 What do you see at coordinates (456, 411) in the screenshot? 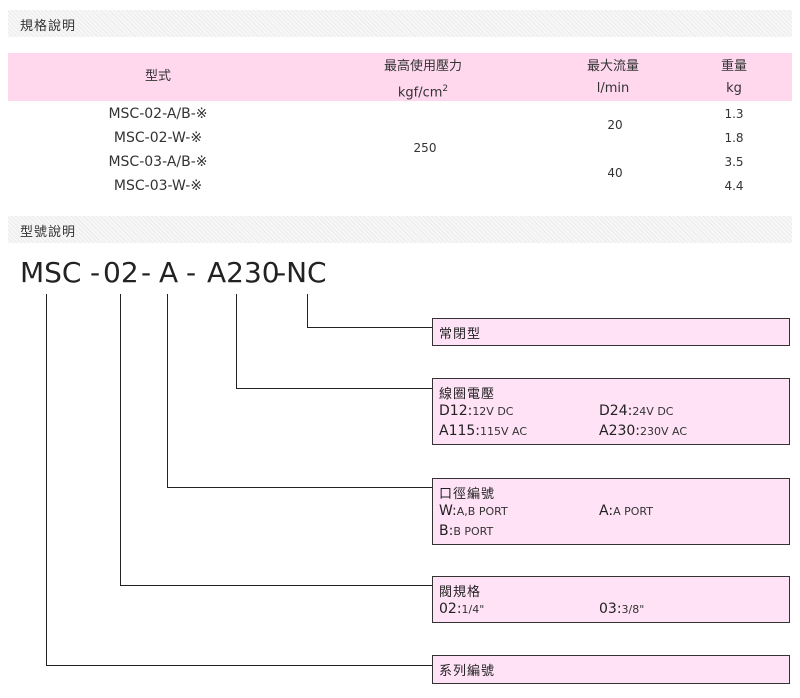
I see `coil-key: D12:` at bounding box center [456, 411].